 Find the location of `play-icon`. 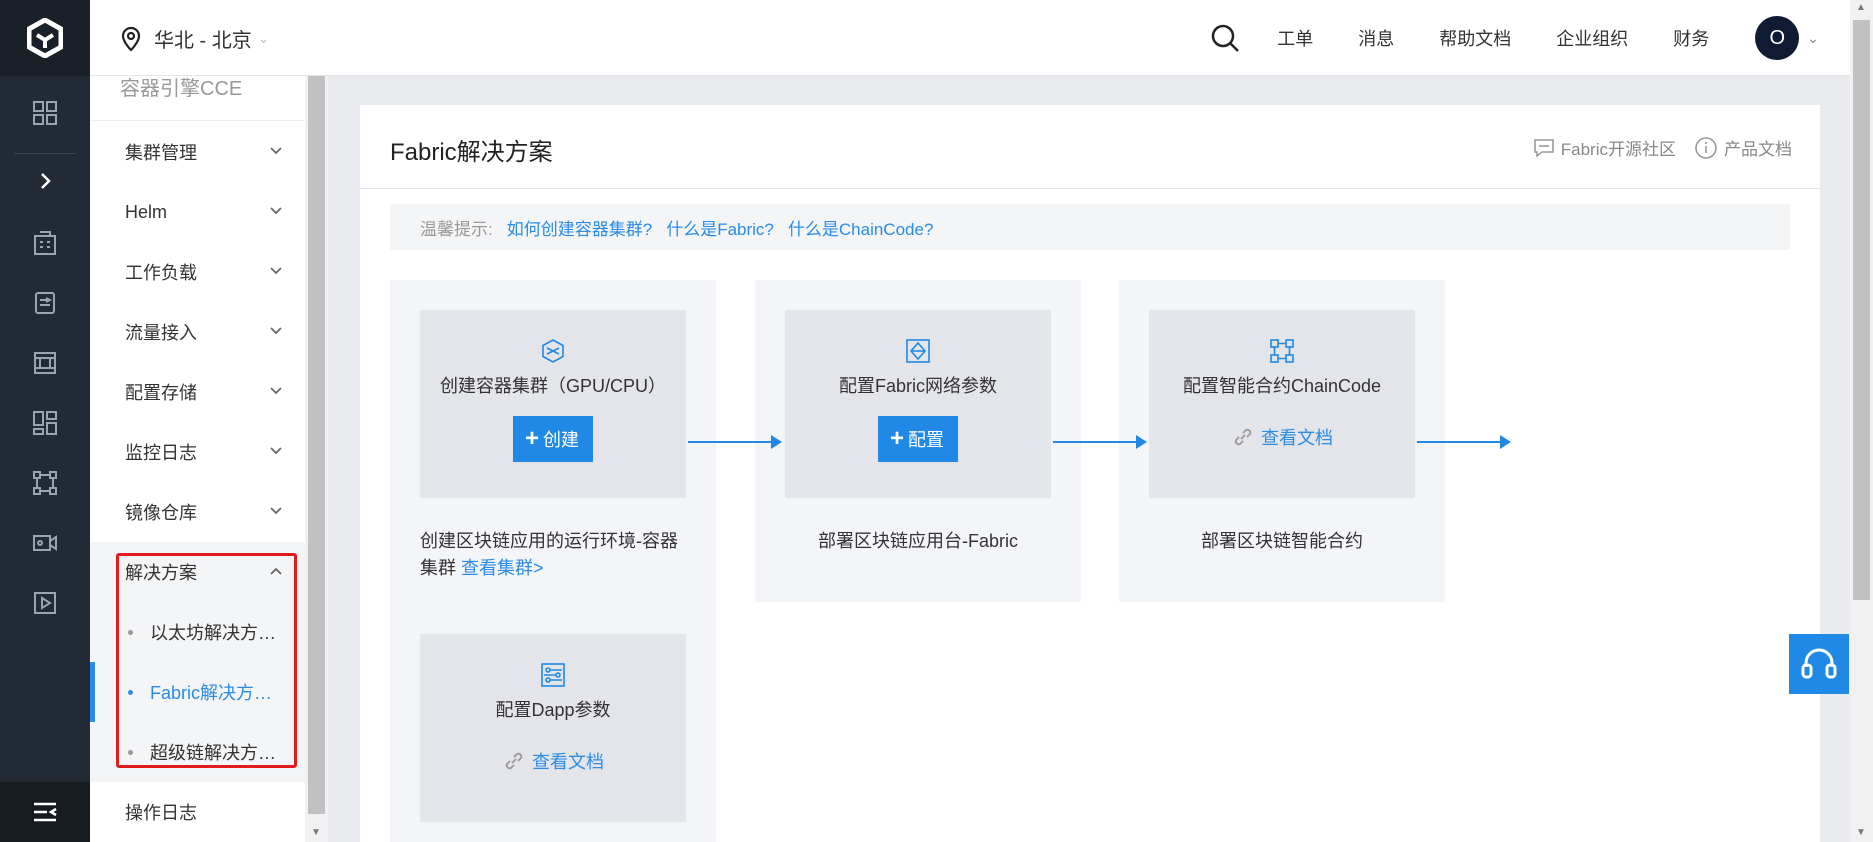

play-icon is located at coordinates (45, 603).